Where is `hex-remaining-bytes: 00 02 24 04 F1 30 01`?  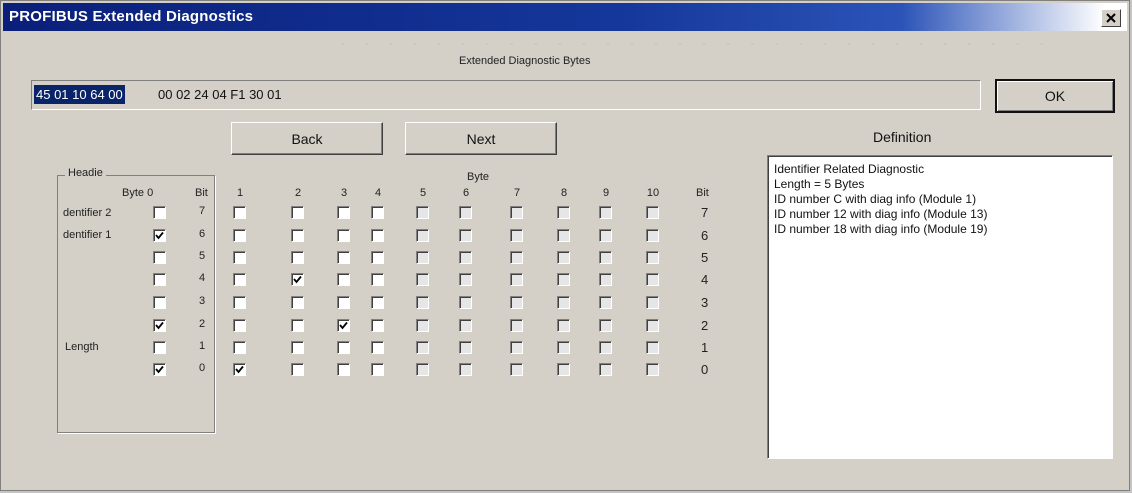
hex-remaining-bytes: 00 02 24 04 F1 30 01 is located at coordinates (220, 94).